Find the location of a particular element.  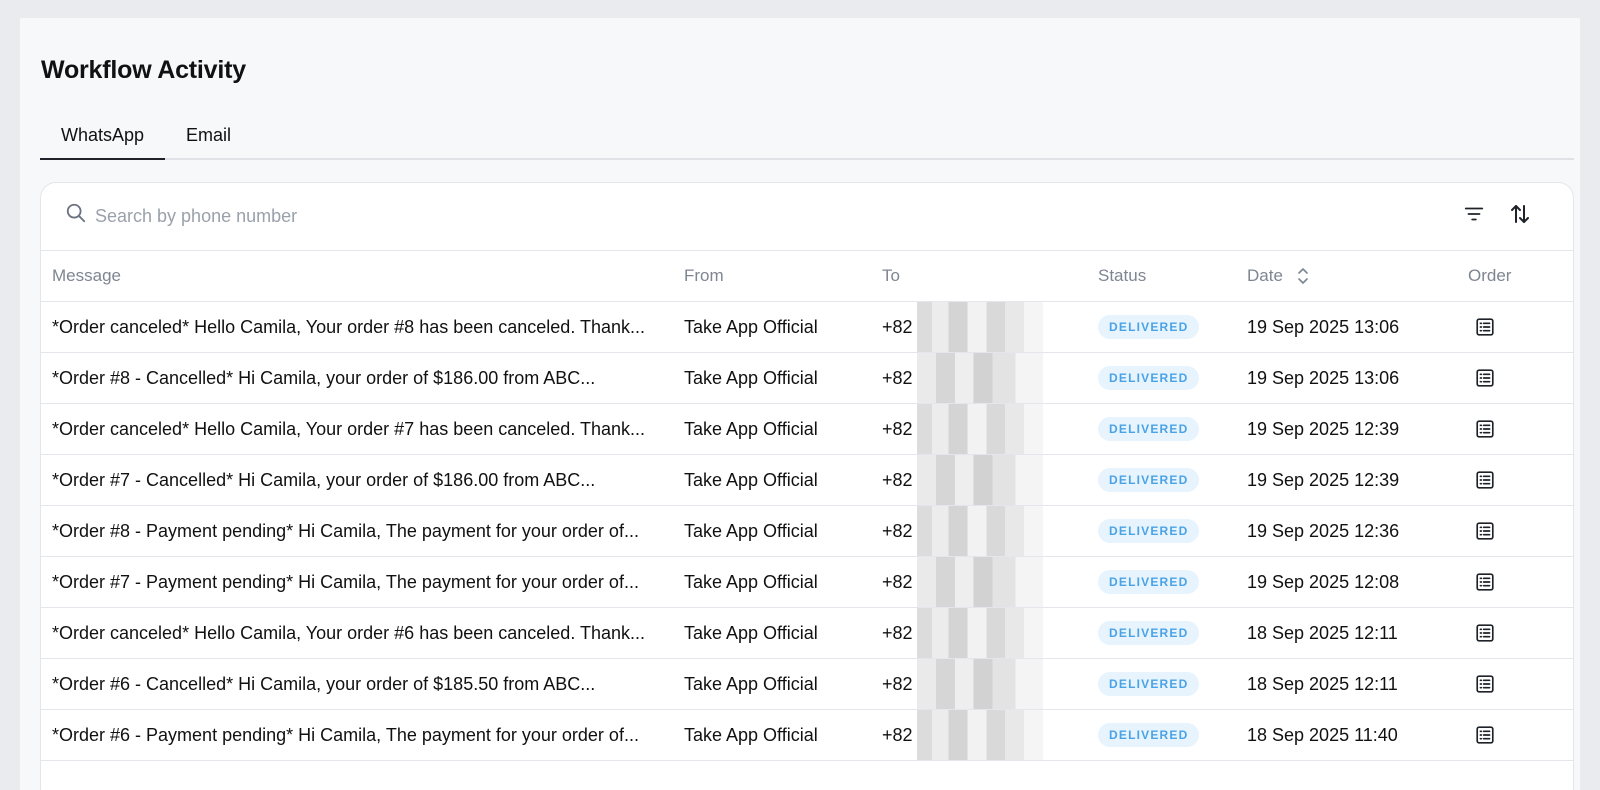

filter-button is located at coordinates (1474, 214).